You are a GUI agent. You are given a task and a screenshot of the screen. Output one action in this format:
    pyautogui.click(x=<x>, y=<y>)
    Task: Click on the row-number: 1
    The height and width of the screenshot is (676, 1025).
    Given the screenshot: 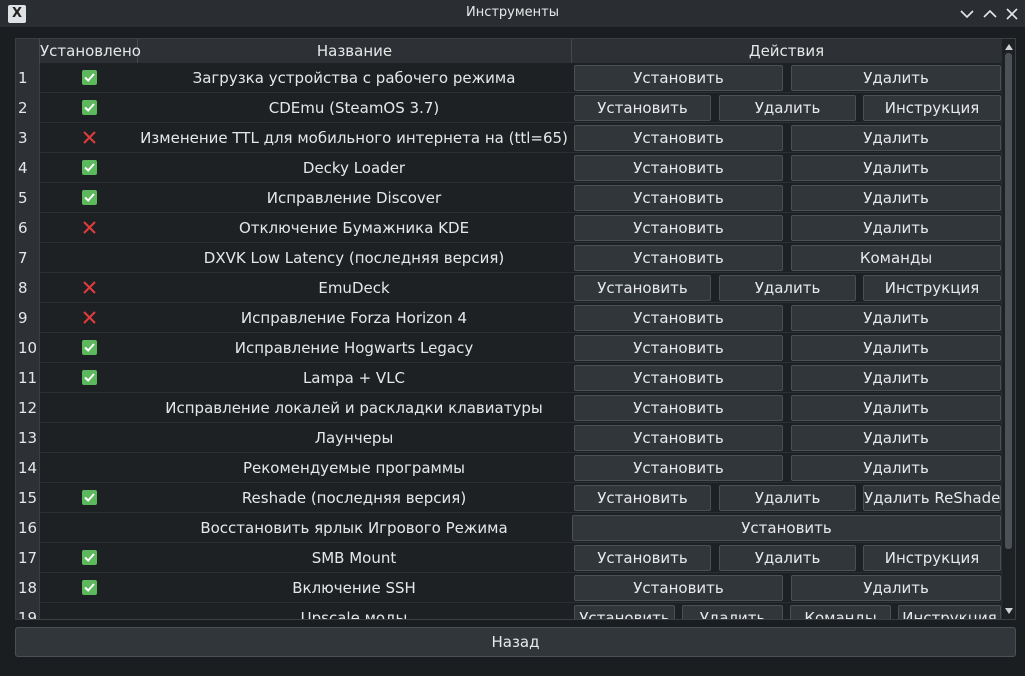 What is the action you would take?
    pyautogui.click(x=28, y=78)
    